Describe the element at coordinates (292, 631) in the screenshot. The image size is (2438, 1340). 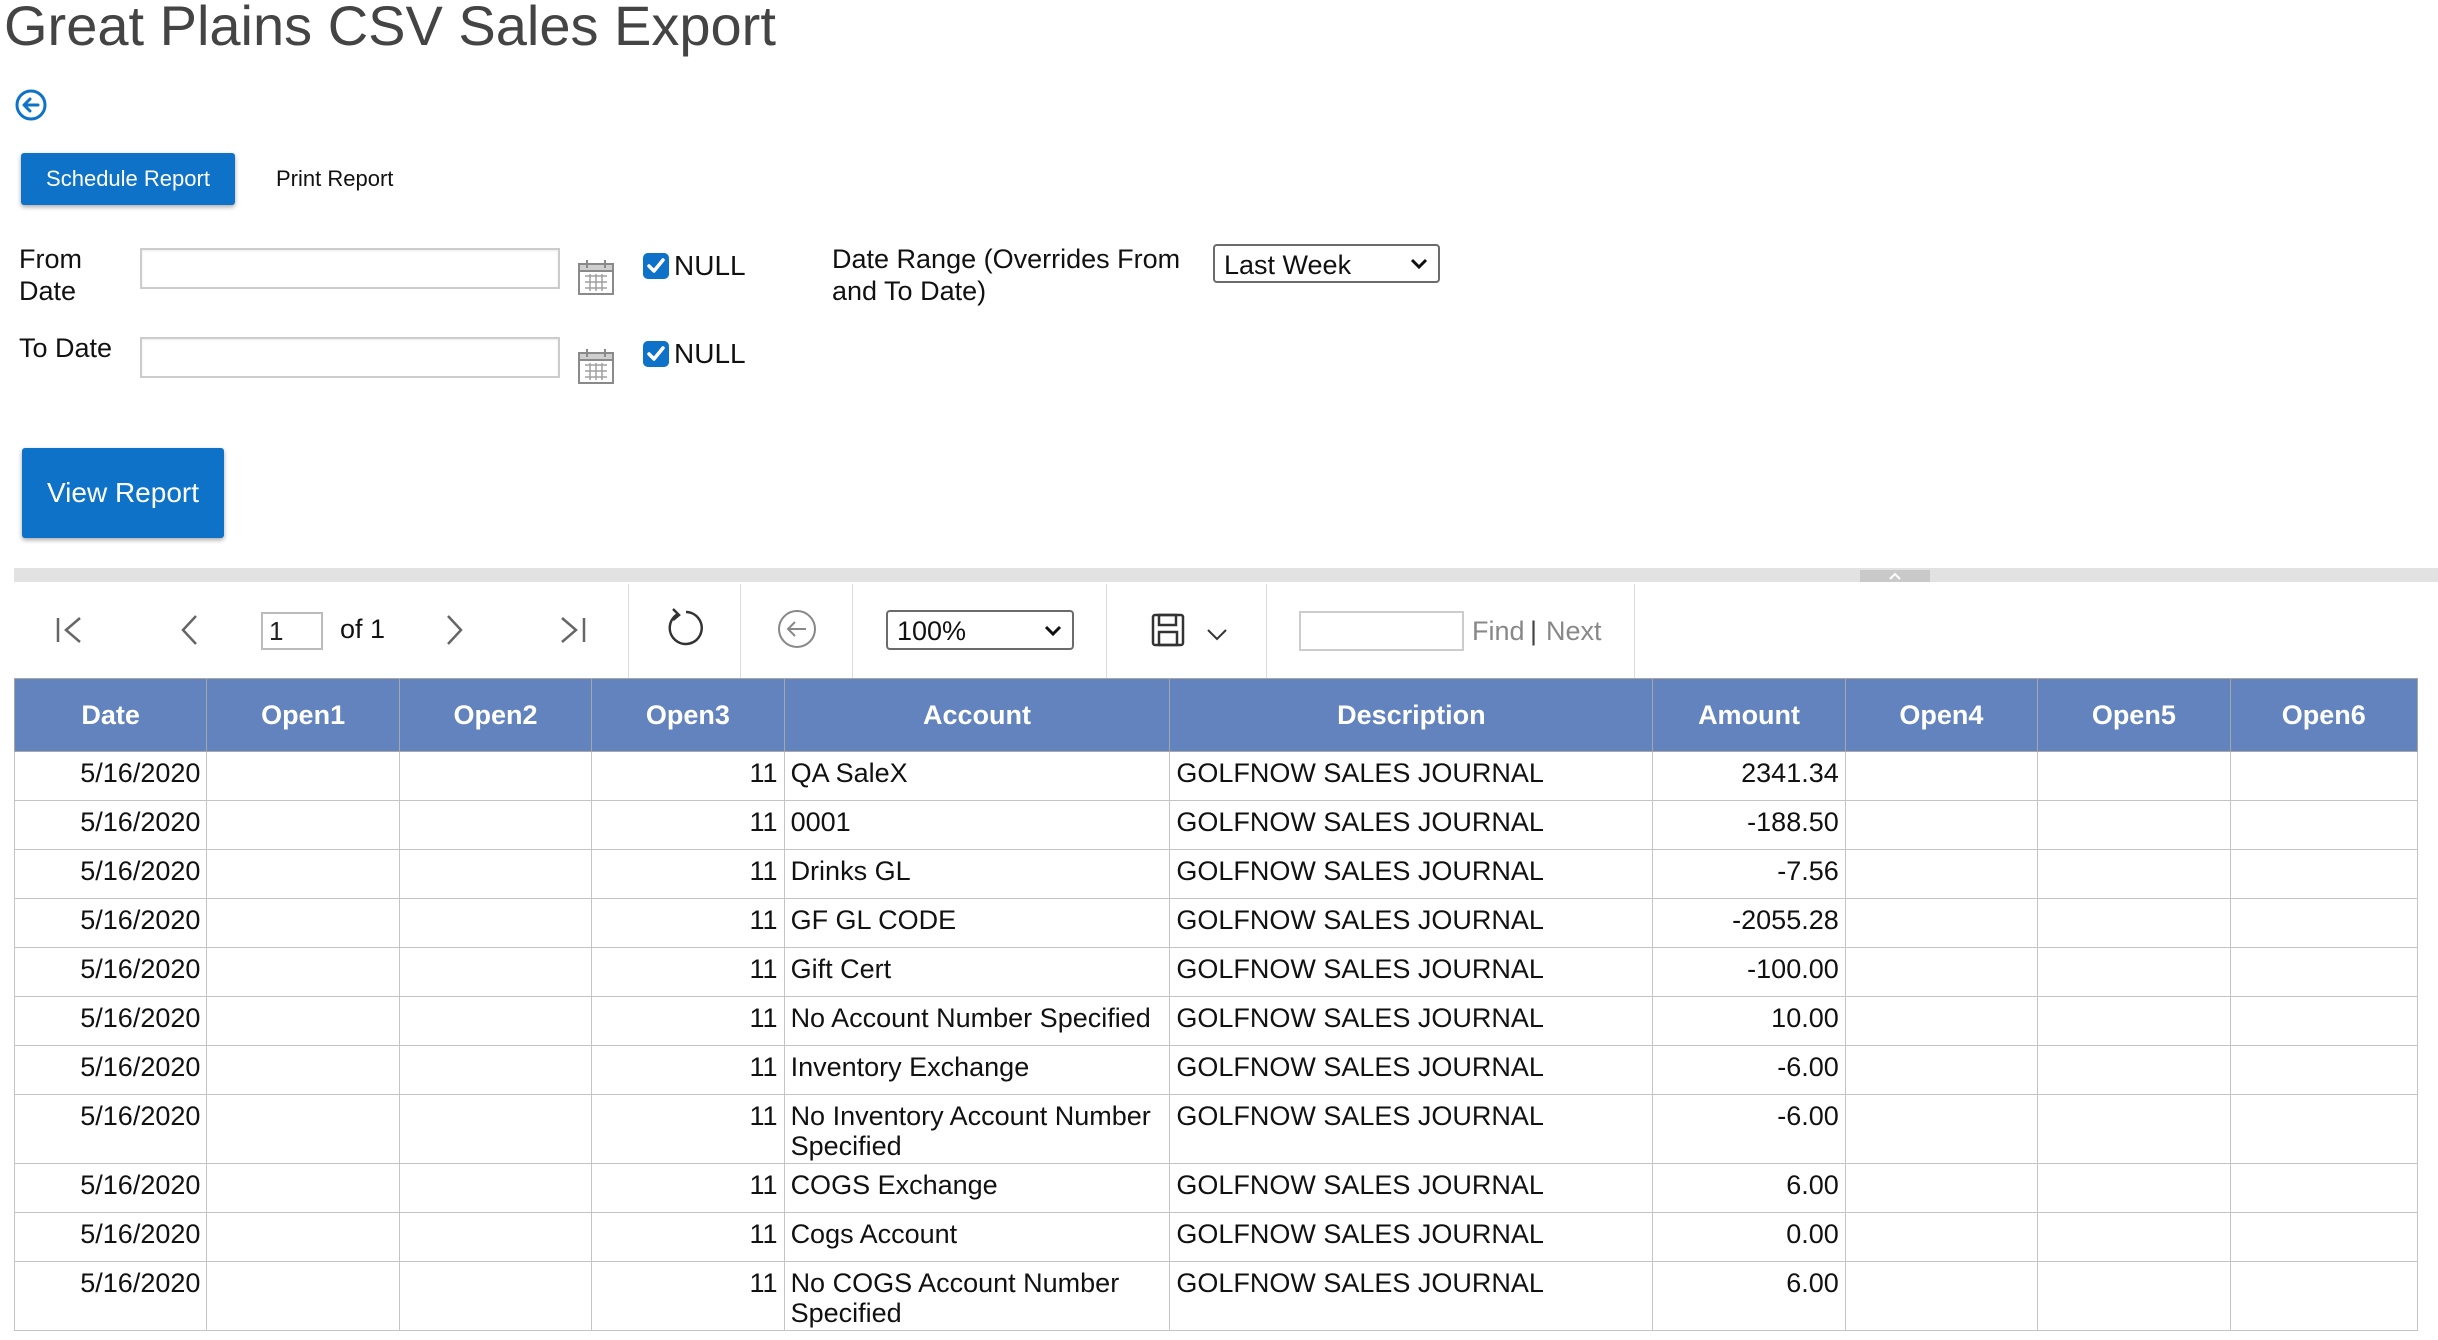
I see `page-number-input: 1` at that location.